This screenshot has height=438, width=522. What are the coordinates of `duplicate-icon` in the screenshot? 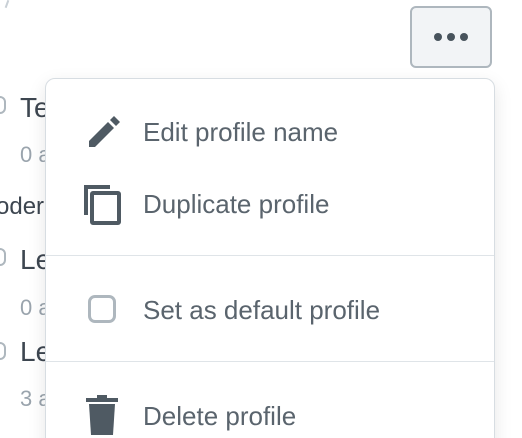 It's located at (102, 204).